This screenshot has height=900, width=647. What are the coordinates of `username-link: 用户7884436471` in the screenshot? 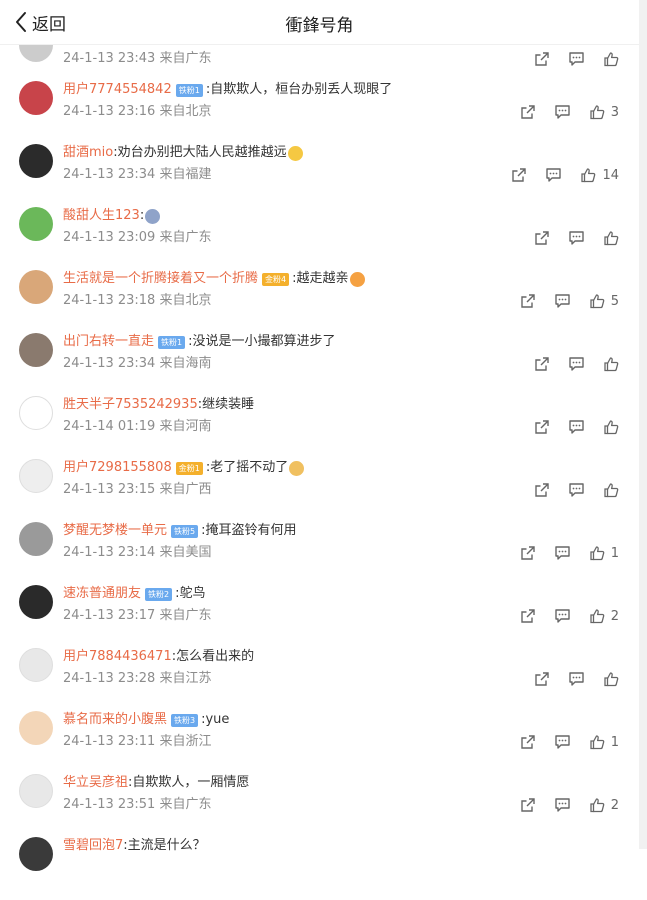 It's located at (117, 657).